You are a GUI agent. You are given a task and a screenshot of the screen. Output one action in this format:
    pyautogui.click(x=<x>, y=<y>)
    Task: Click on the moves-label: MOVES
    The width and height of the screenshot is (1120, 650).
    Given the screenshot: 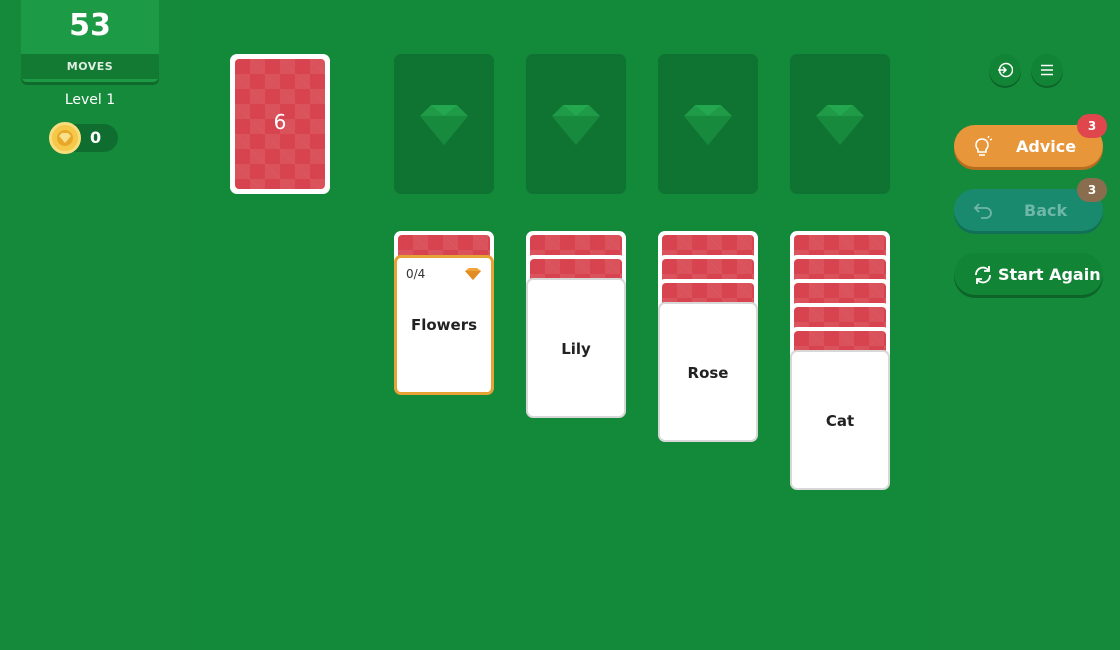 What is the action you would take?
    pyautogui.click(x=90, y=66)
    